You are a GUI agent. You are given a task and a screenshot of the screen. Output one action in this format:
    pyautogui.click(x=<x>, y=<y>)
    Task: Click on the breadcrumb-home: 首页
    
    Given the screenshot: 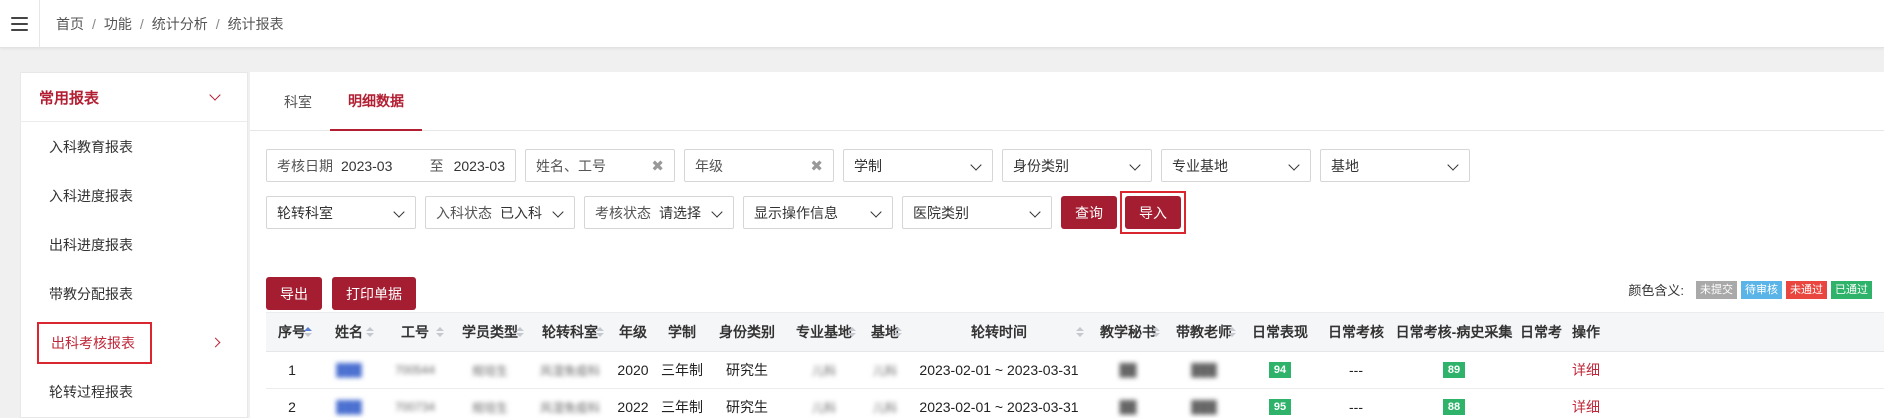 What is the action you would take?
    pyautogui.click(x=70, y=24)
    